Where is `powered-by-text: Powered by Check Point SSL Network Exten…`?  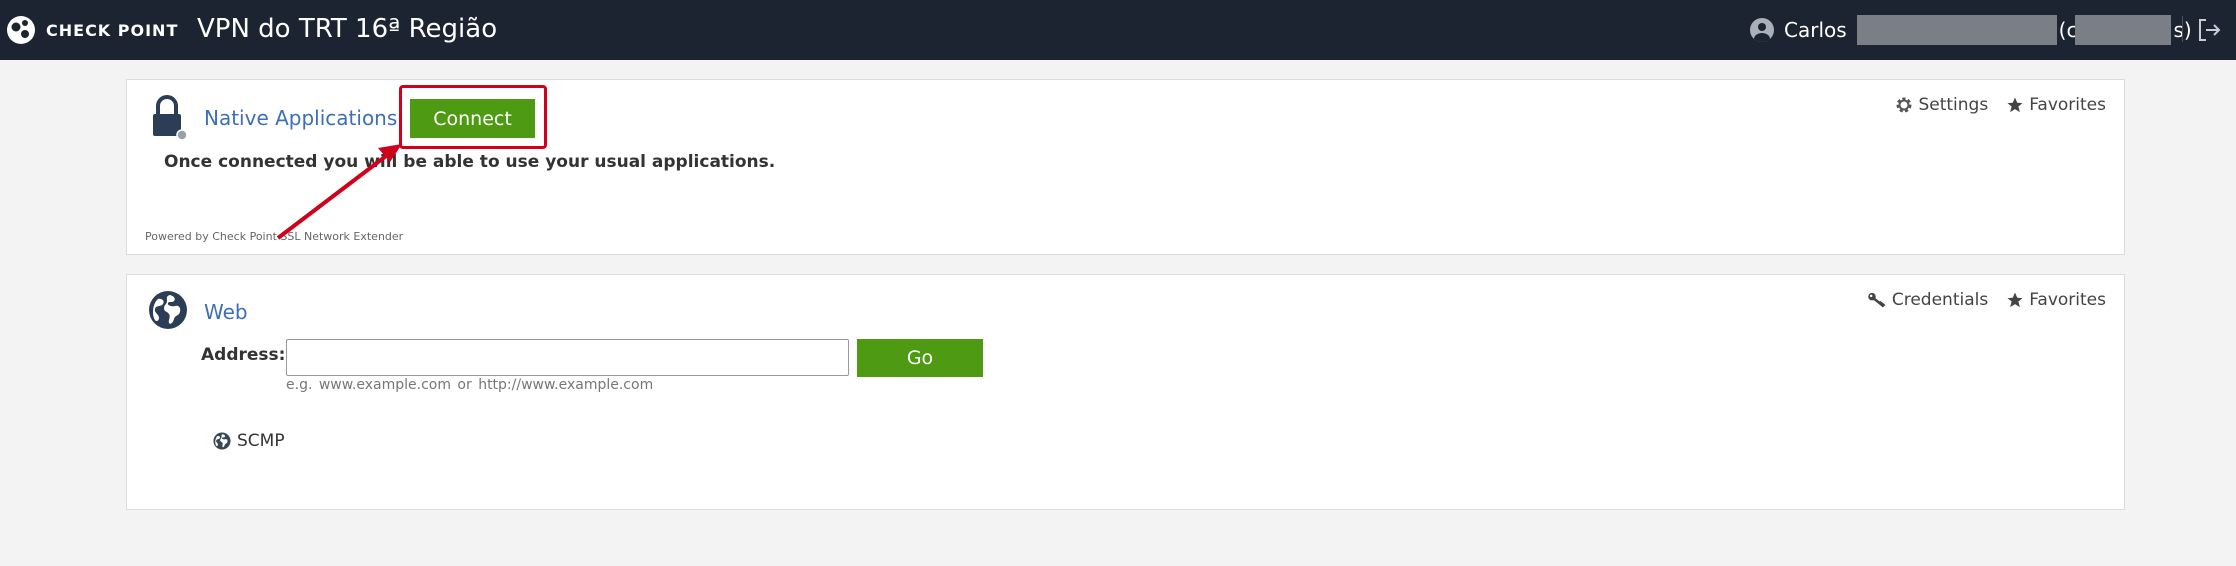
powered-by-text: Powered by Check Point SSL Network Exten… is located at coordinates (274, 236).